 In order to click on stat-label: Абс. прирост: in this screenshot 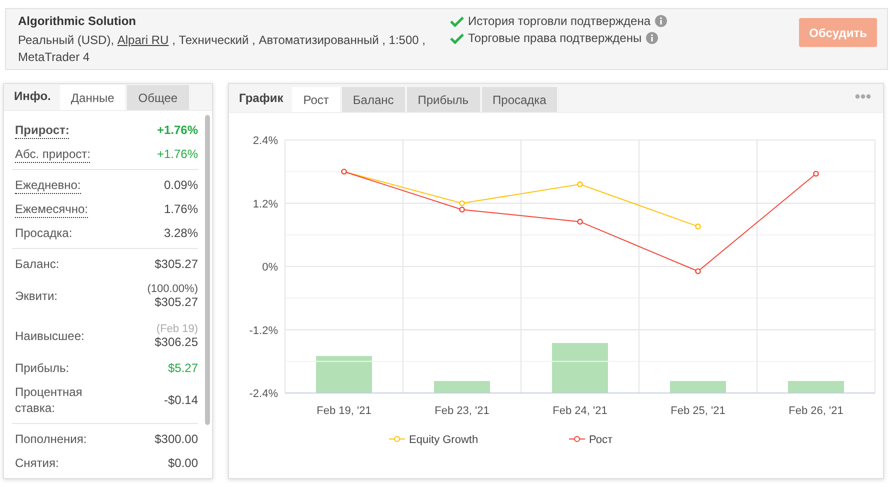, I will do `click(52, 154)`.